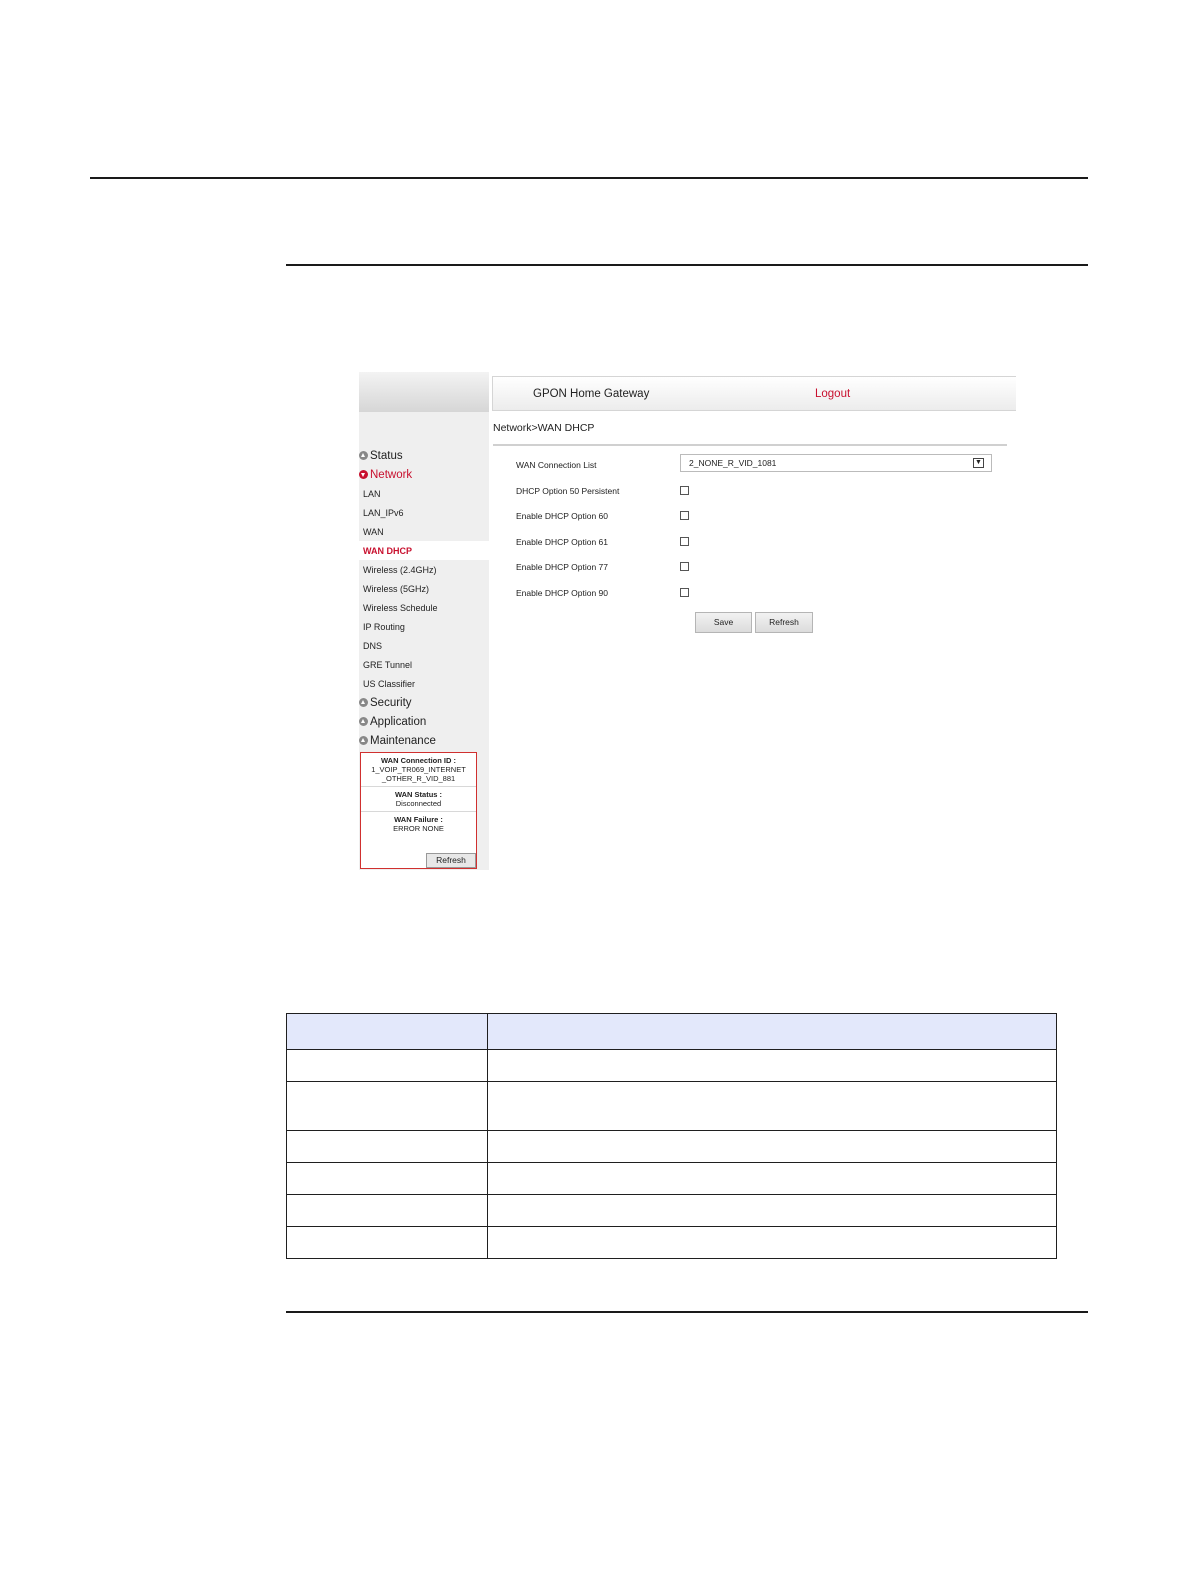  Describe the element at coordinates (384, 626) in the screenshot. I see `menu-label: IP Routing` at that location.